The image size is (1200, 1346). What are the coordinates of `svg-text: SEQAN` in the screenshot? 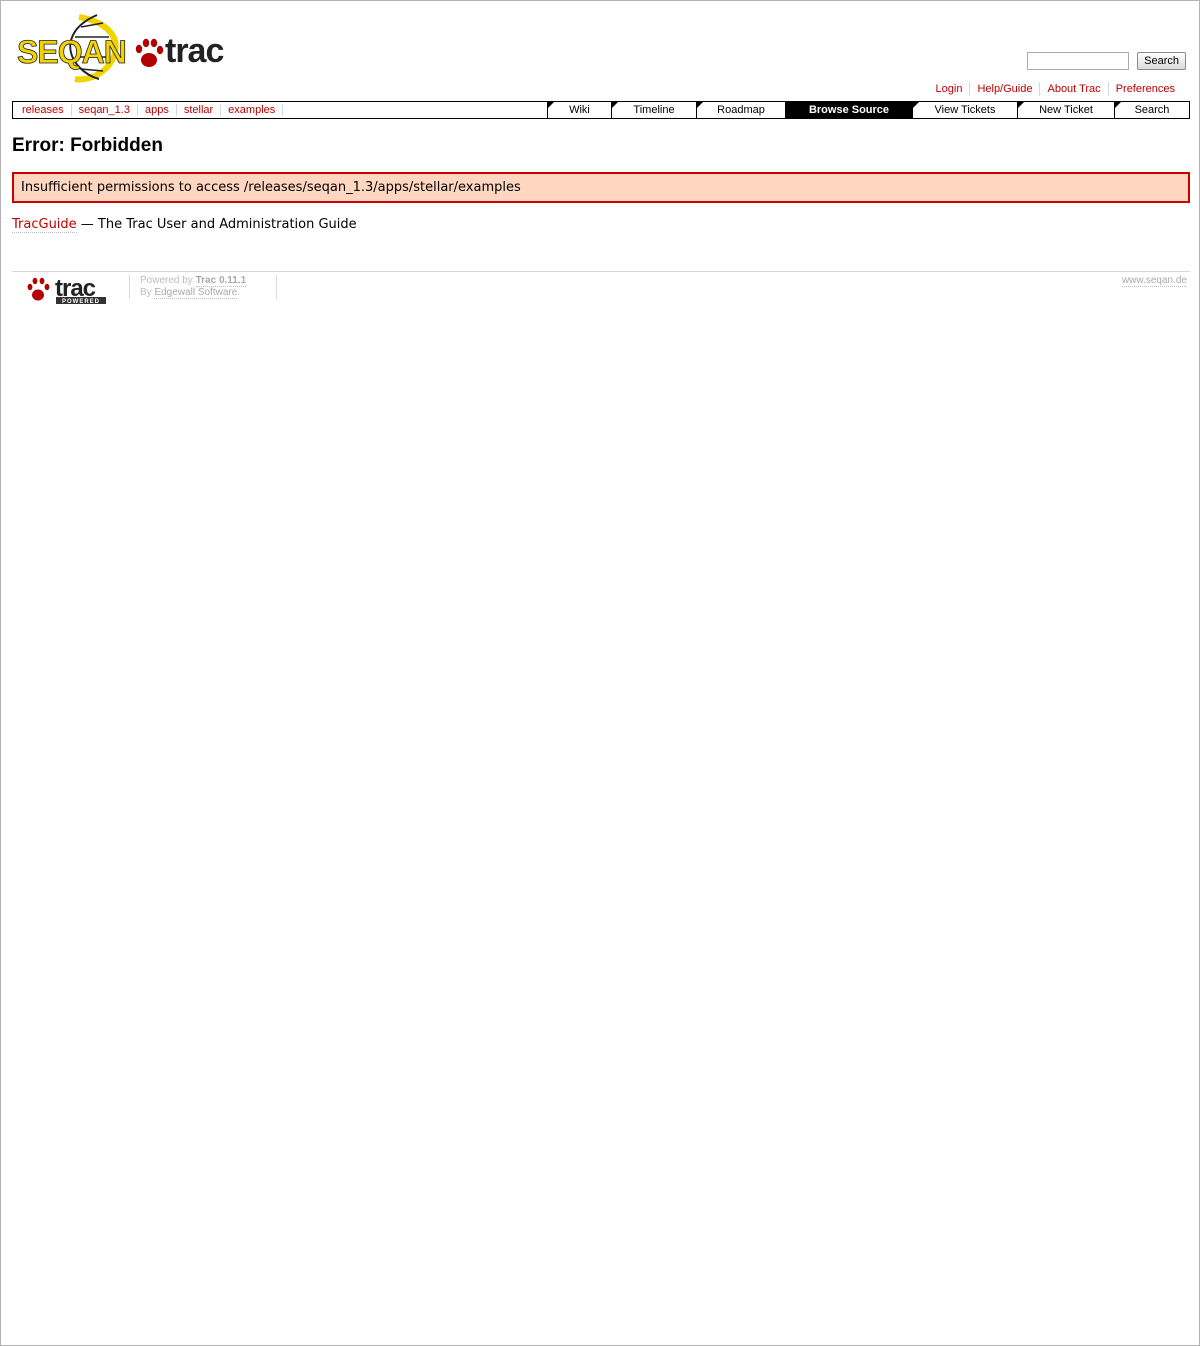 It's located at (71, 52).